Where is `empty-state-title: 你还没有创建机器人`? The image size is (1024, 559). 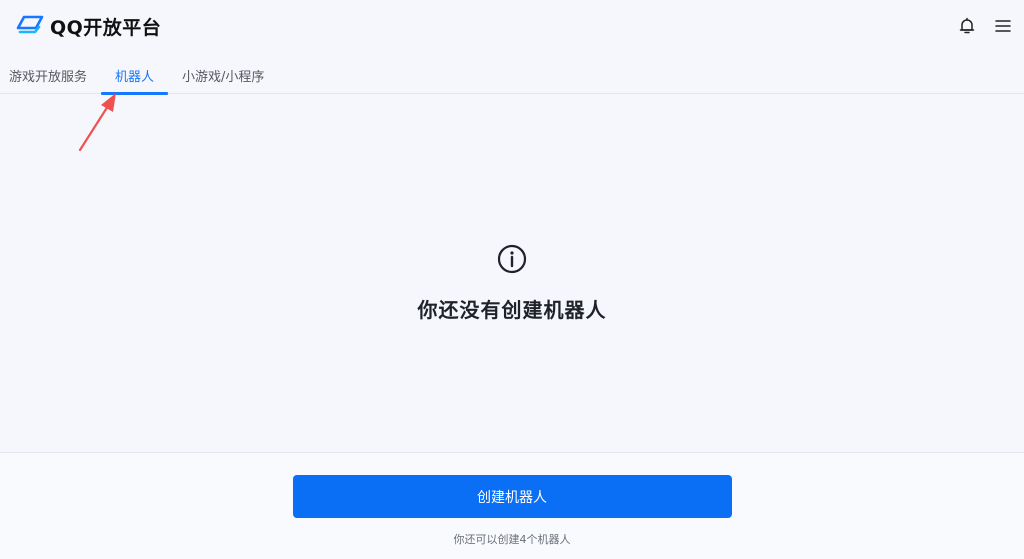 empty-state-title: 你还没有创建机器人 is located at coordinates (512, 310).